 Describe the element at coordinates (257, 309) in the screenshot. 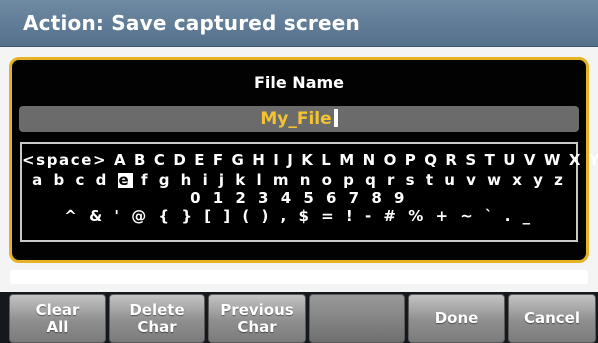

I see `previous-char-label-line1: Previous` at that location.